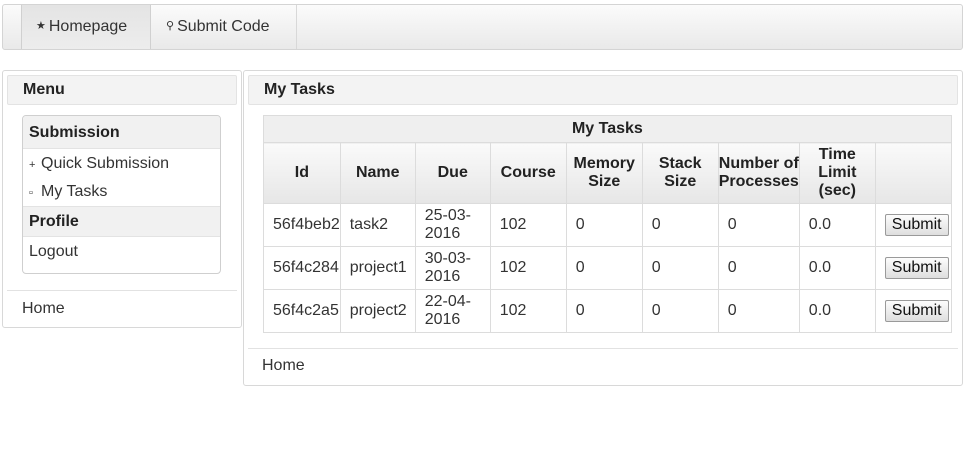  I want to click on menu-item-my-tasks: ▫ My Tasks, so click(121, 192).